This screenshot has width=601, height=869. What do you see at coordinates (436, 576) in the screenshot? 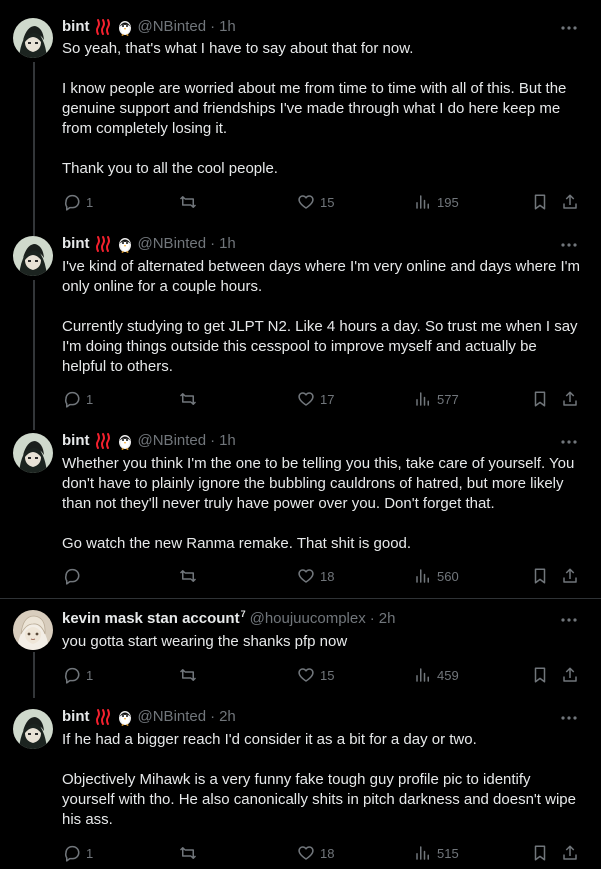
I see `views-button: 560` at bounding box center [436, 576].